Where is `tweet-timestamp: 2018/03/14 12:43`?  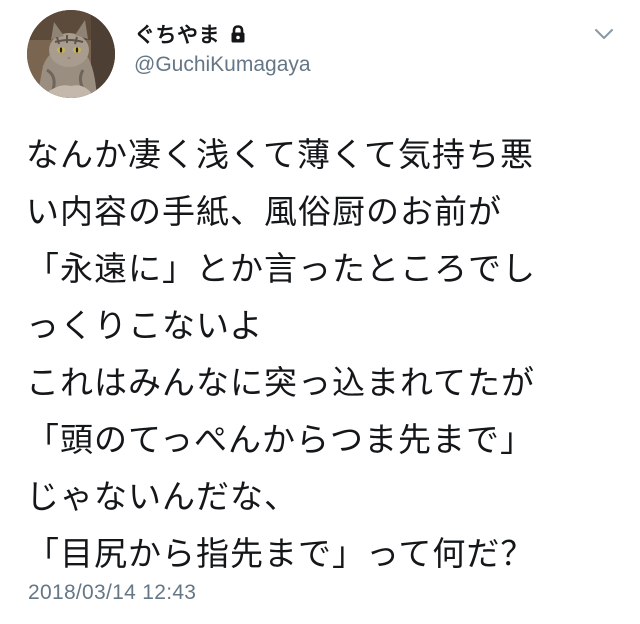
tweet-timestamp: 2018/03/14 12:43 is located at coordinates (112, 593).